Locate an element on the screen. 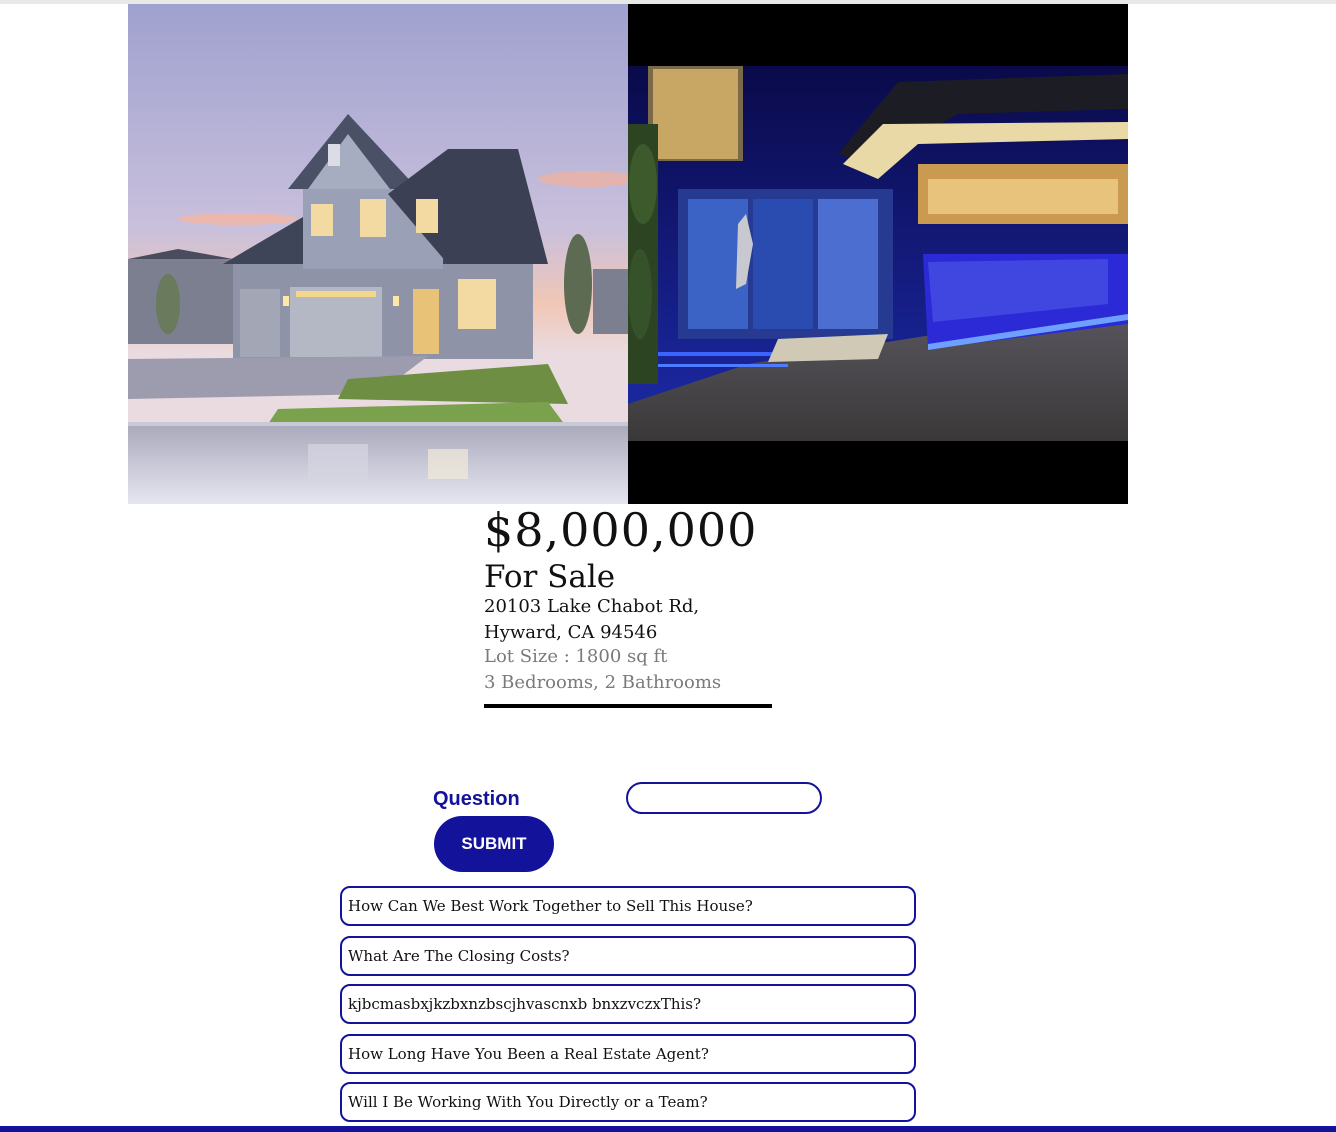  address-line-2: Hyward, CA 94546 is located at coordinates (571, 632).